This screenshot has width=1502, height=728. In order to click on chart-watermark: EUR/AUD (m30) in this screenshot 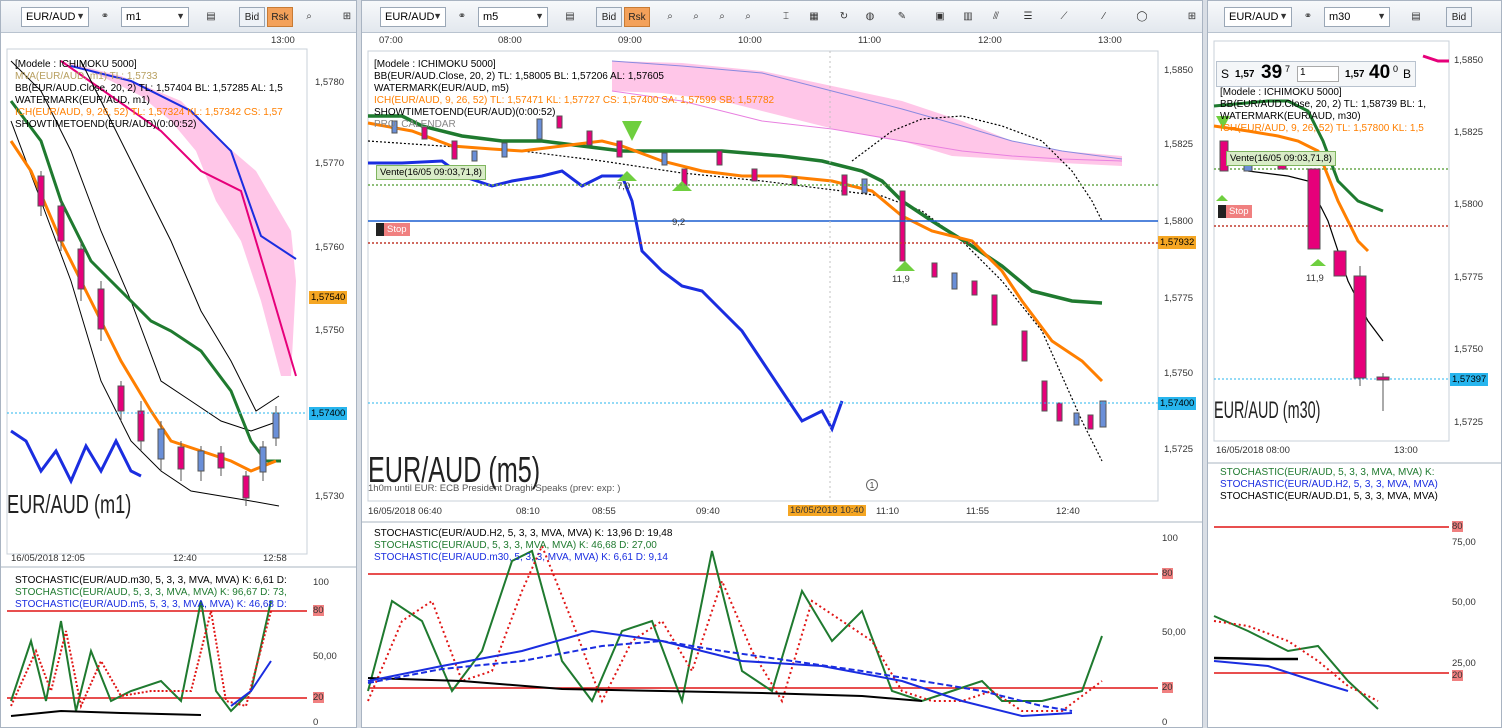, I will do `click(1267, 410)`.